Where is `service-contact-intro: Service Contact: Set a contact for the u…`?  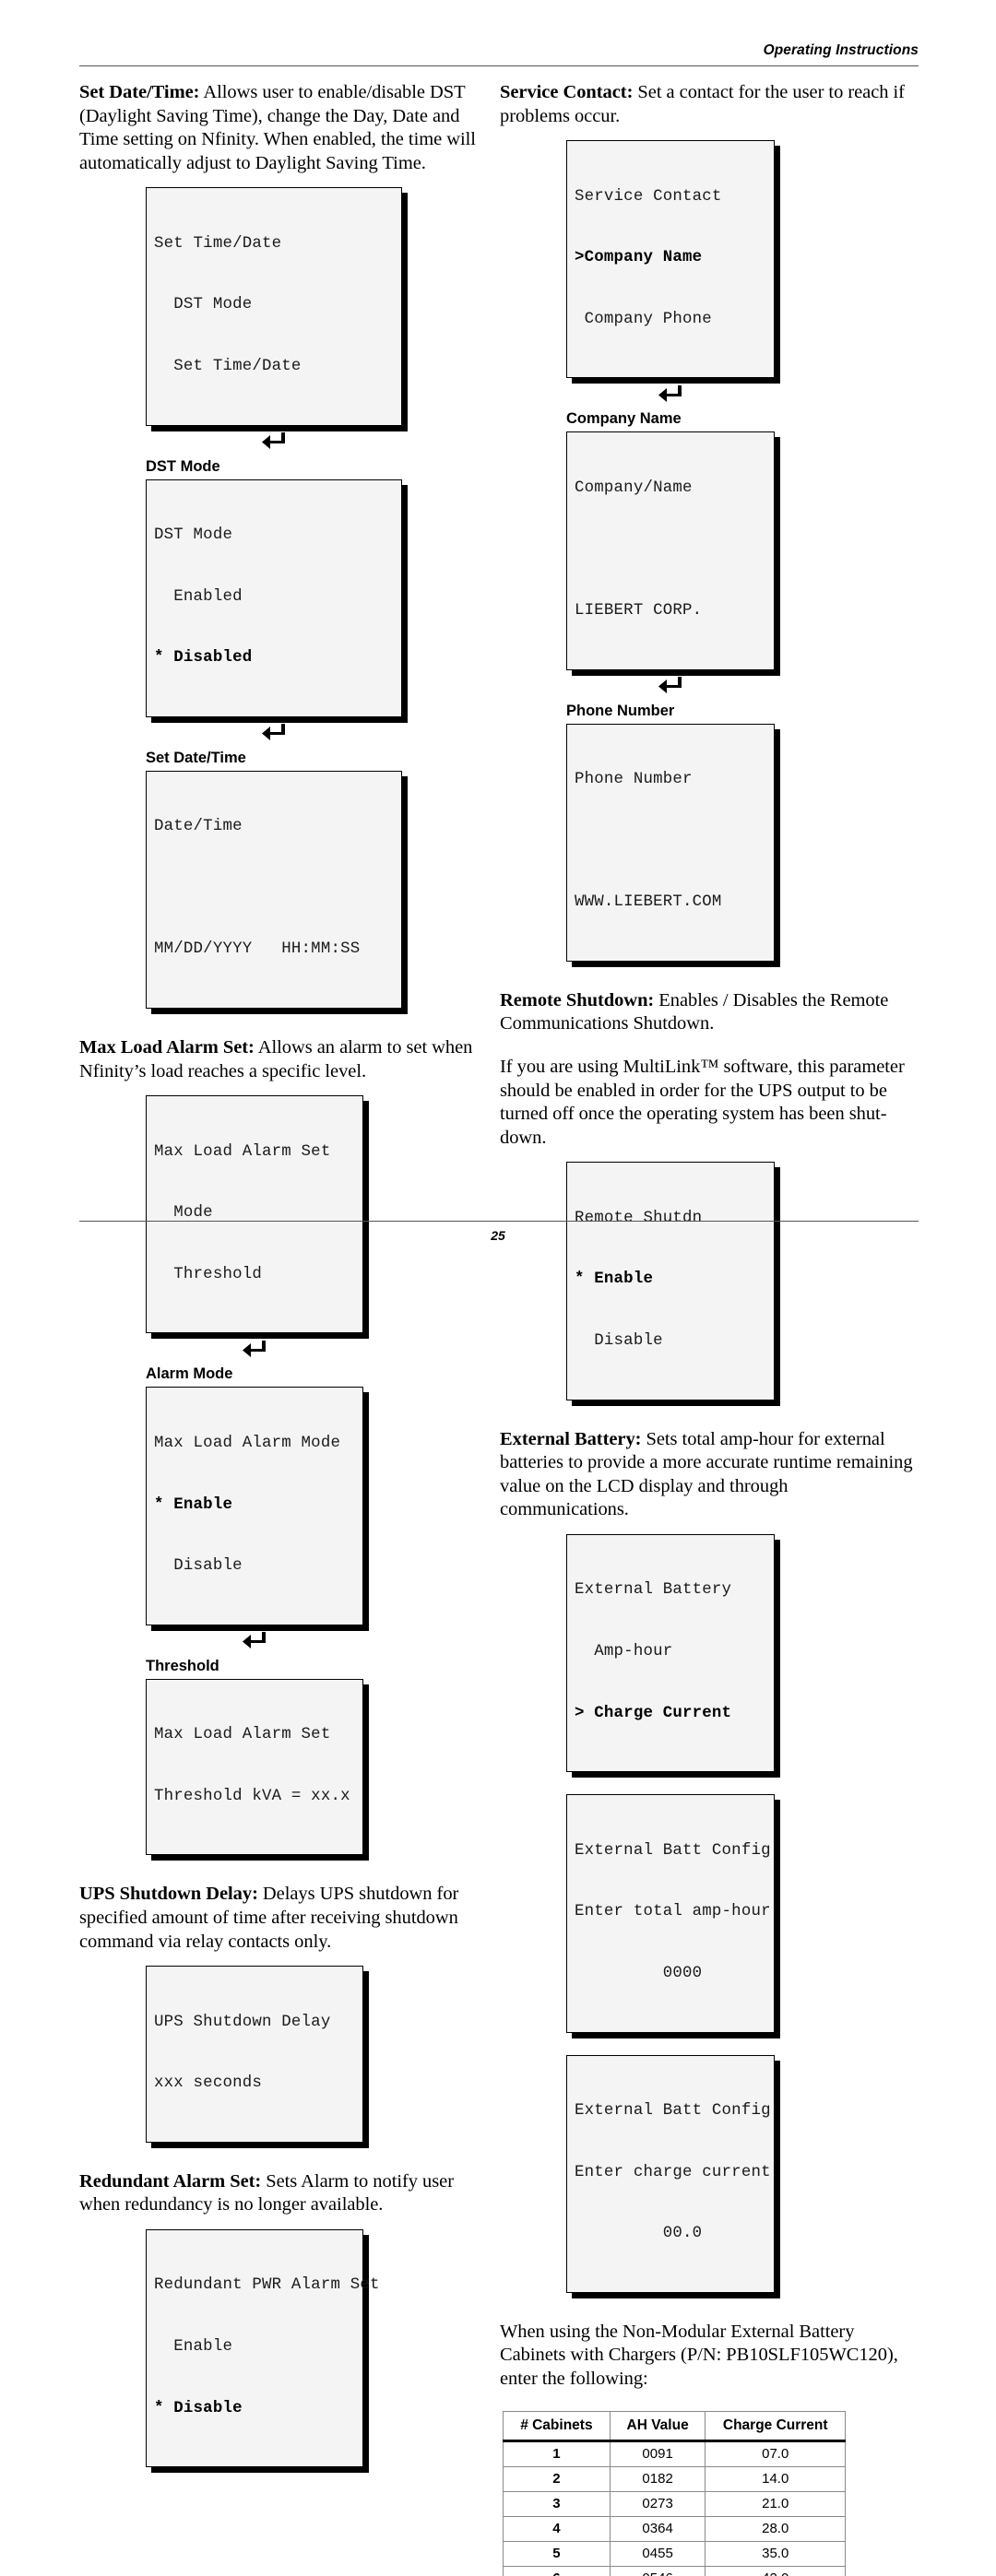
service-contact-intro: Service Contact: Set a contact for the u… is located at coordinates (706, 104).